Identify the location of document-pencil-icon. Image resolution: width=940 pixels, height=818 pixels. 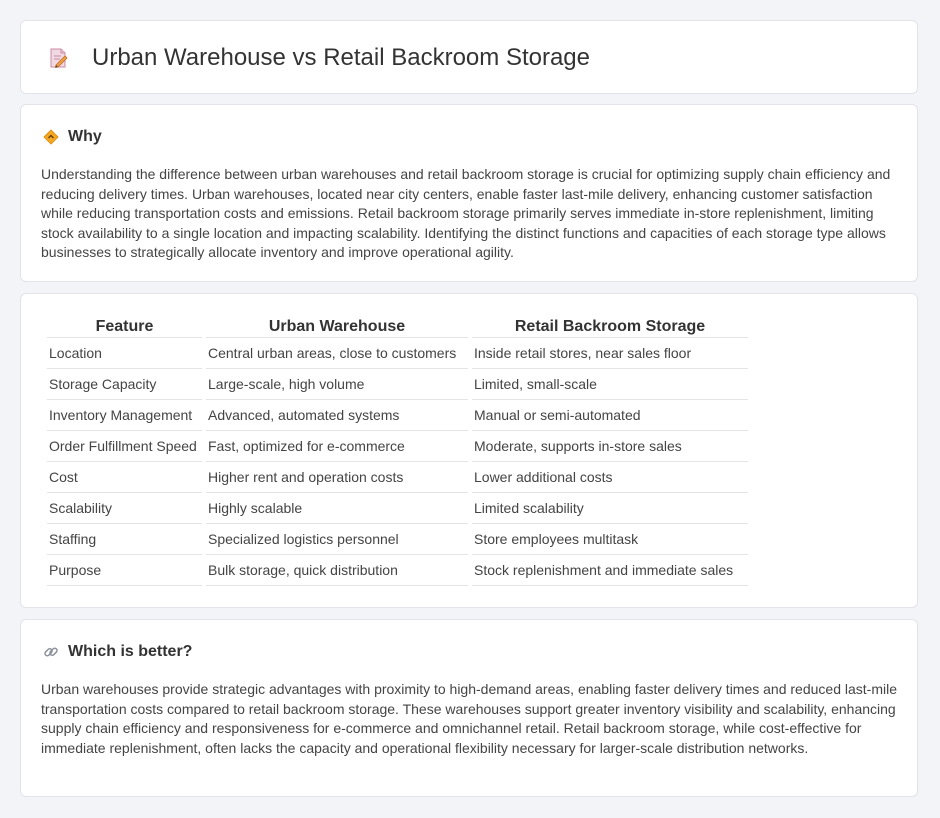
(58, 58).